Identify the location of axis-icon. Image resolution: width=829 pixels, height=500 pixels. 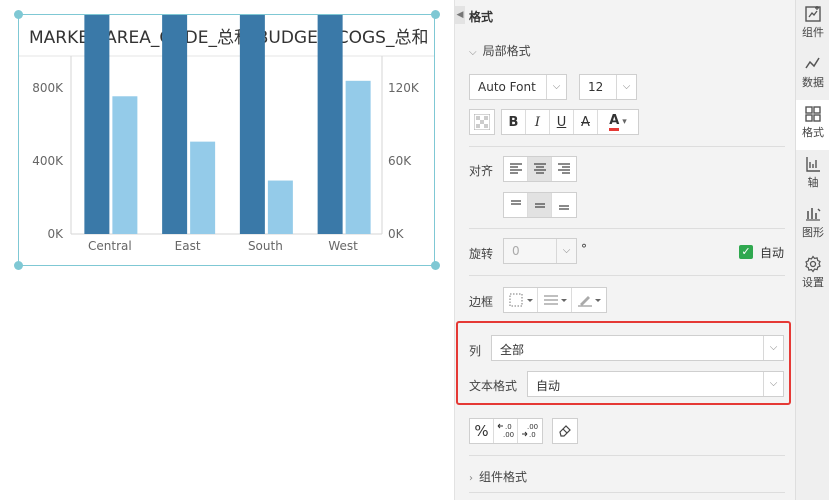
(813, 164).